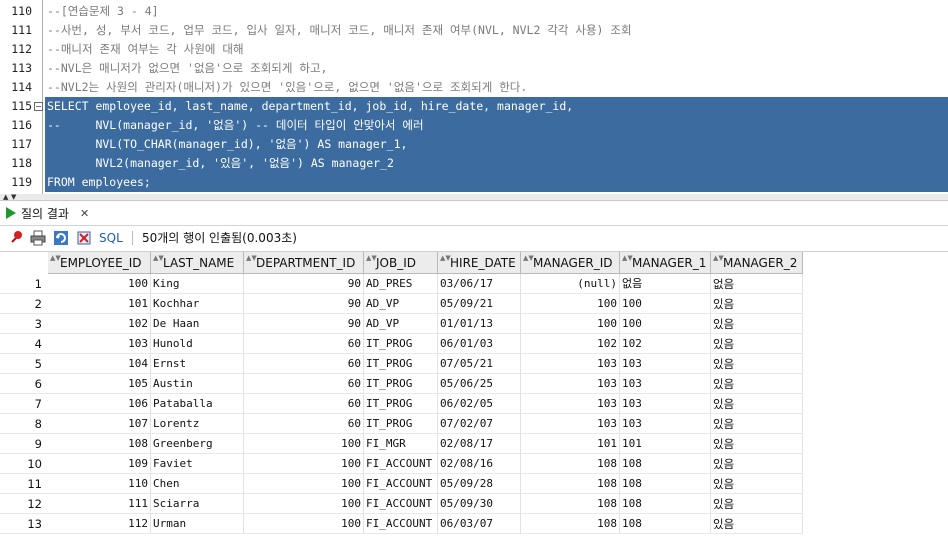  What do you see at coordinates (757, 284) in the screenshot?
I see `table-cell-manager-2: 없음` at bounding box center [757, 284].